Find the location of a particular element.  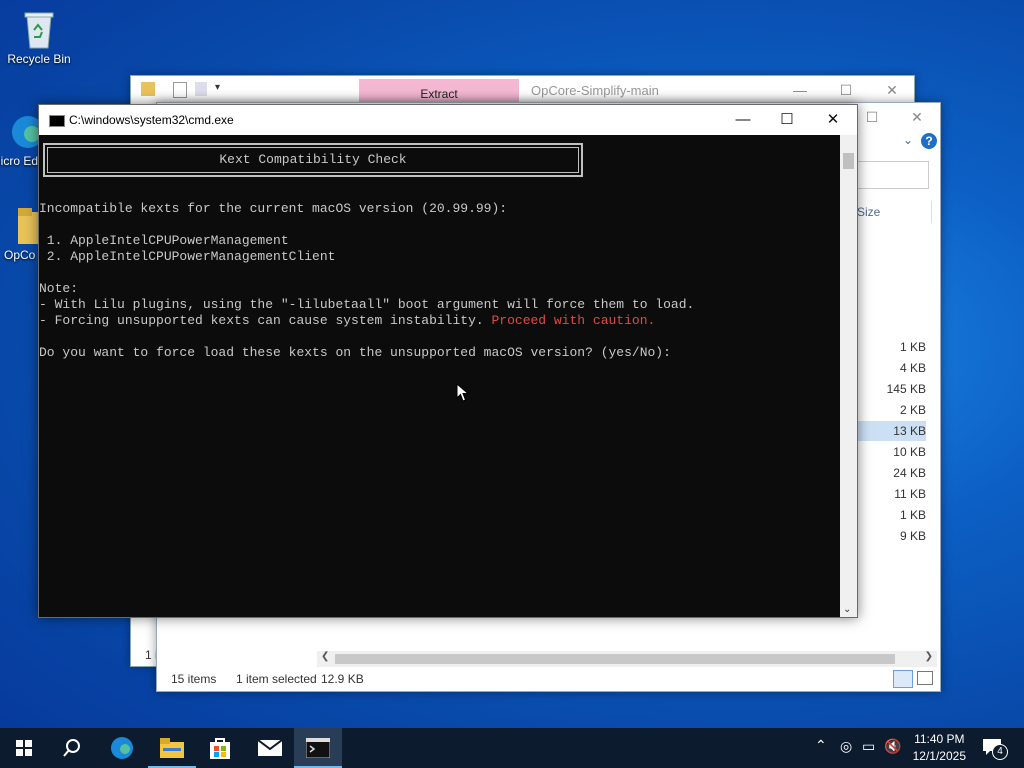

desktop-icon-opcore: OpCo is located at coordinates (21, 234).